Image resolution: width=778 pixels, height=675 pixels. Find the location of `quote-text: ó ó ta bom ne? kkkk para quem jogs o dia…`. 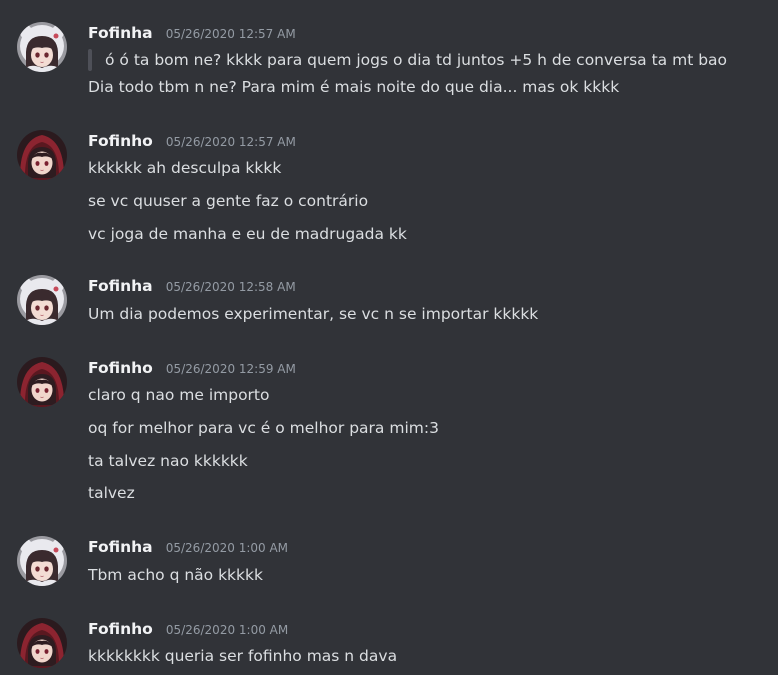

quote-text: ó ó ta bom ne? kkkk para quem jogs o dia… is located at coordinates (416, 60).